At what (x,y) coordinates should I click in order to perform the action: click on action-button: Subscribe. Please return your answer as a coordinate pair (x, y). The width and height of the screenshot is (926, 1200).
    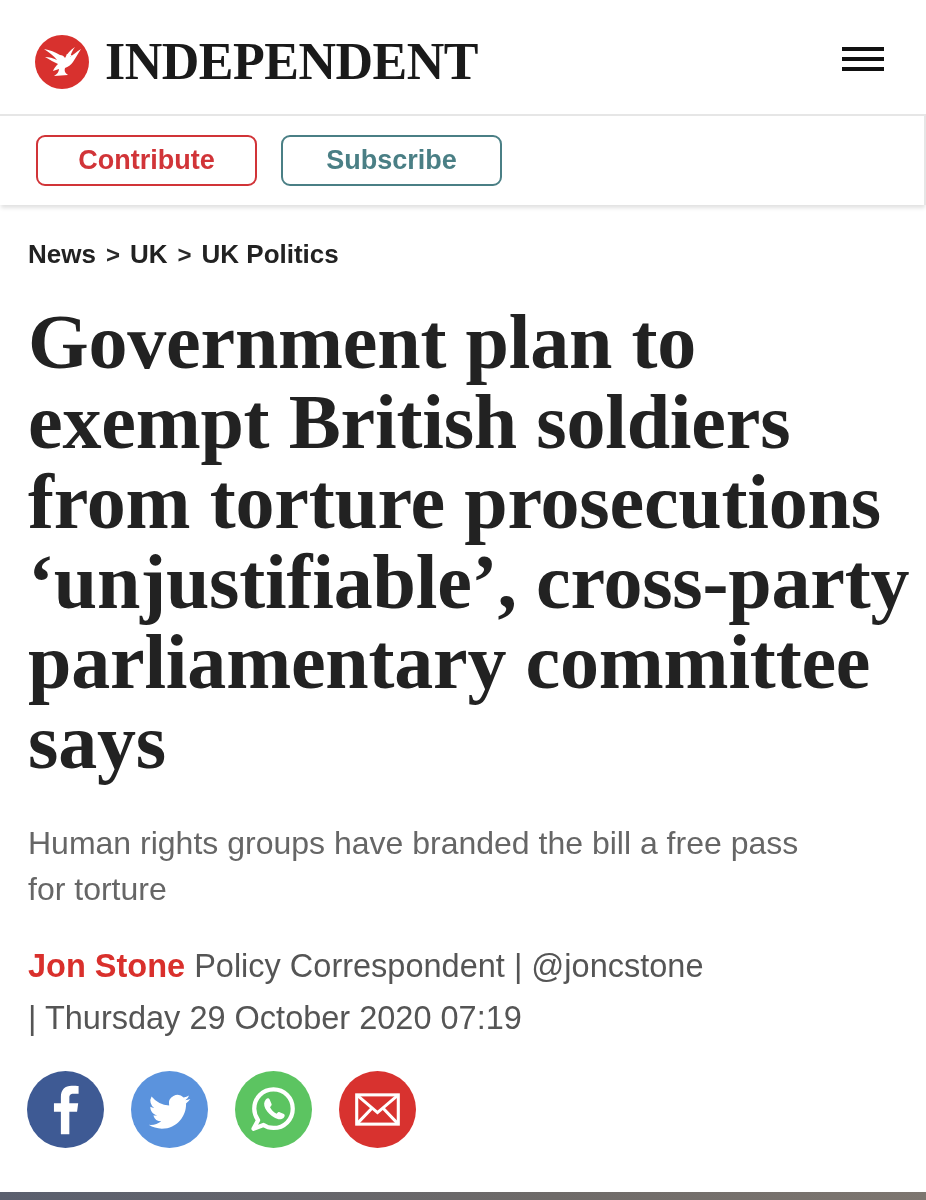
    Looking at the image, I should click on (391, 160).